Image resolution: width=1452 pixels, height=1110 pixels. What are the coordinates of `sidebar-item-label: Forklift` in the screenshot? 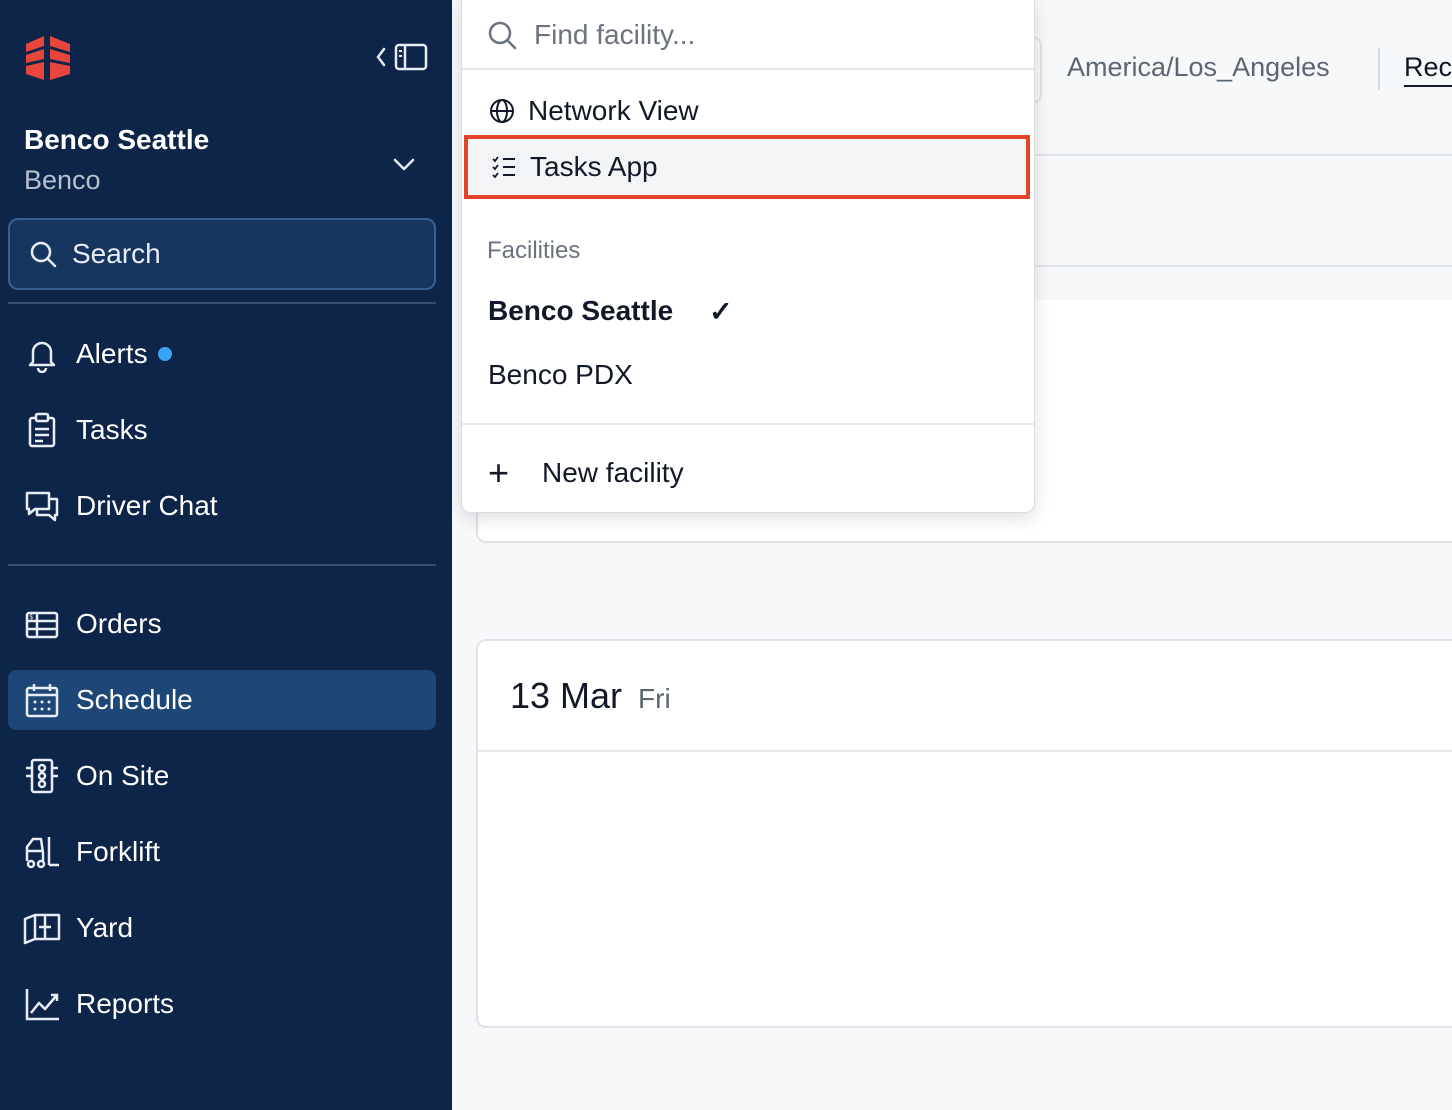 It's located at (118, 851).